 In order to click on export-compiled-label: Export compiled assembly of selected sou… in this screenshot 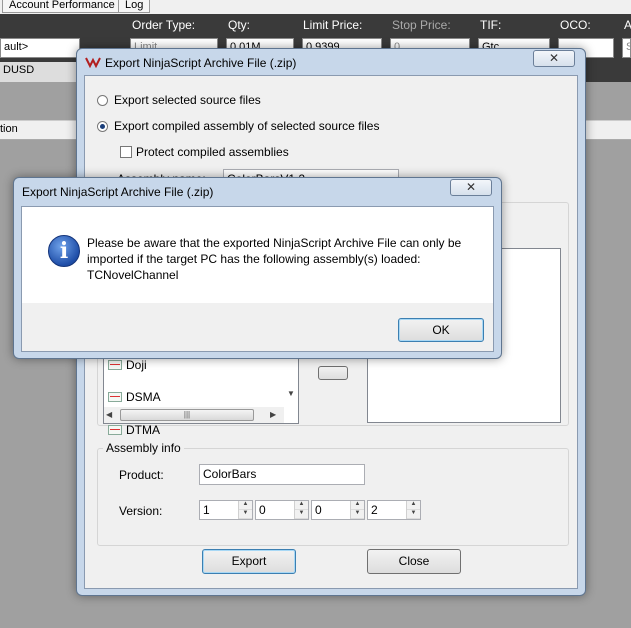, I will do `click(247, 126)`.